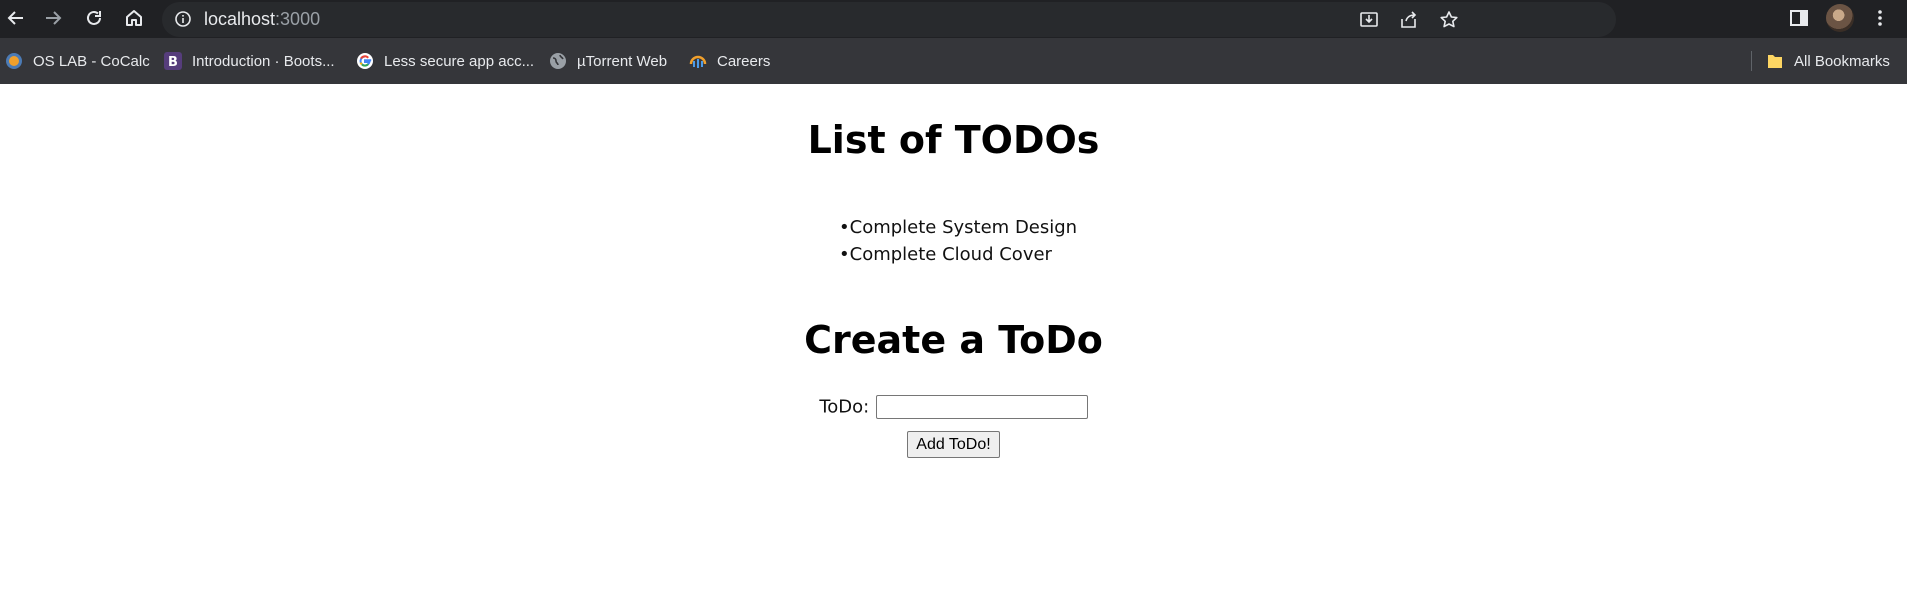 The image size is (1907, 606). I want to click on url-host: localhost, so click(240, 19).